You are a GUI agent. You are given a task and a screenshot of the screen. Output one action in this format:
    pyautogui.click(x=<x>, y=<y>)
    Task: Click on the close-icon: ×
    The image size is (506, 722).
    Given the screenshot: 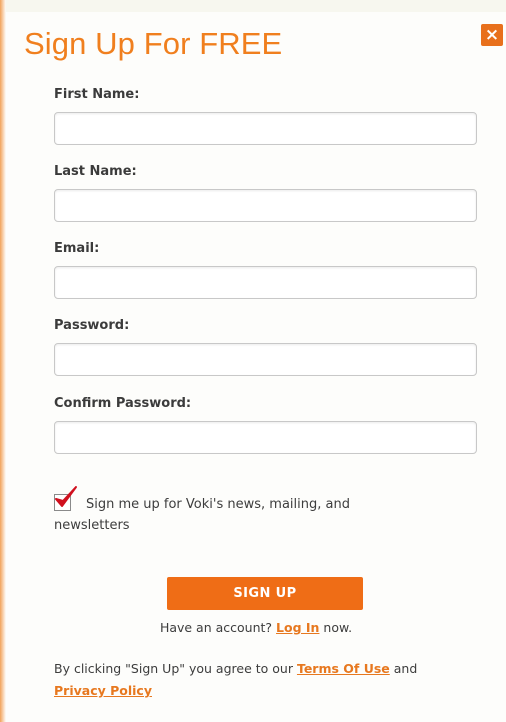 What is the action you would take?
    pyautogui.click(x=492, y=35)
    